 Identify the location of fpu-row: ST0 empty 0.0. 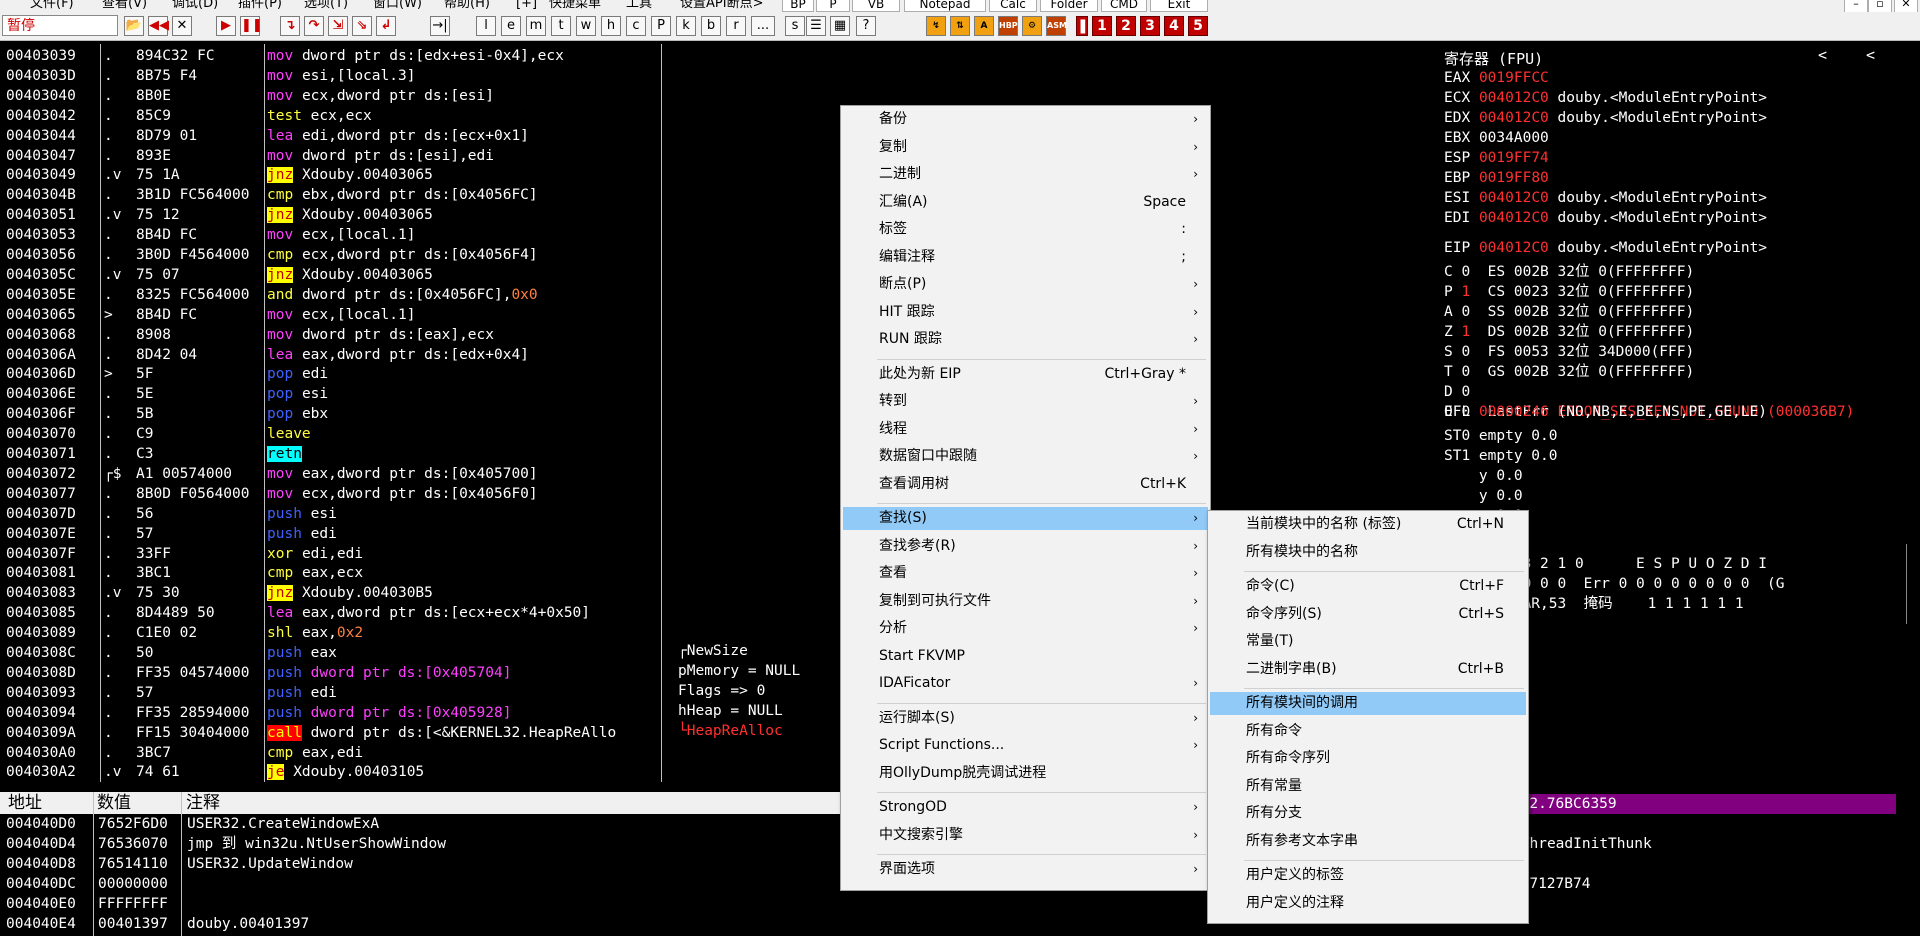
(1501, 436).